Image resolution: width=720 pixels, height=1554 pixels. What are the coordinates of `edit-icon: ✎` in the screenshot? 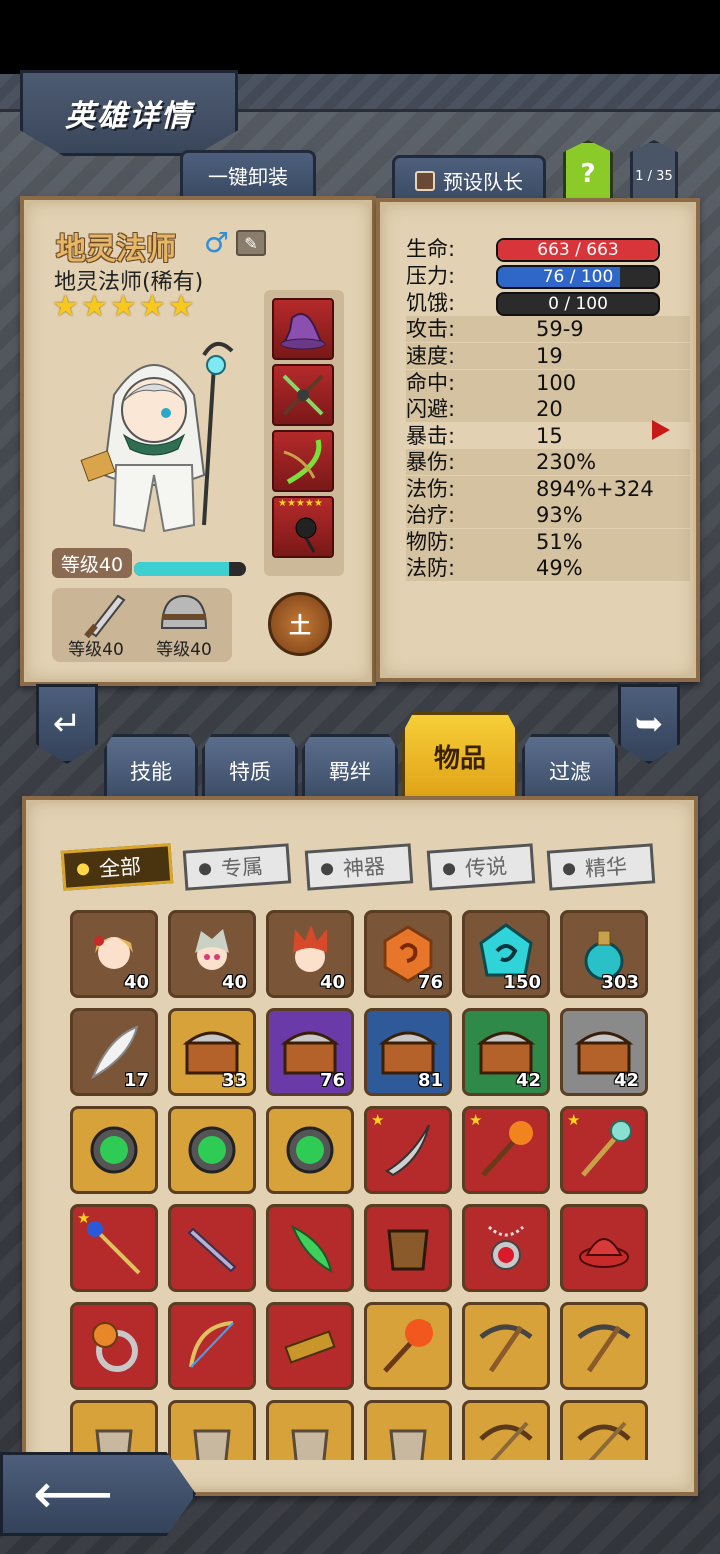 It's located at (251, 243).